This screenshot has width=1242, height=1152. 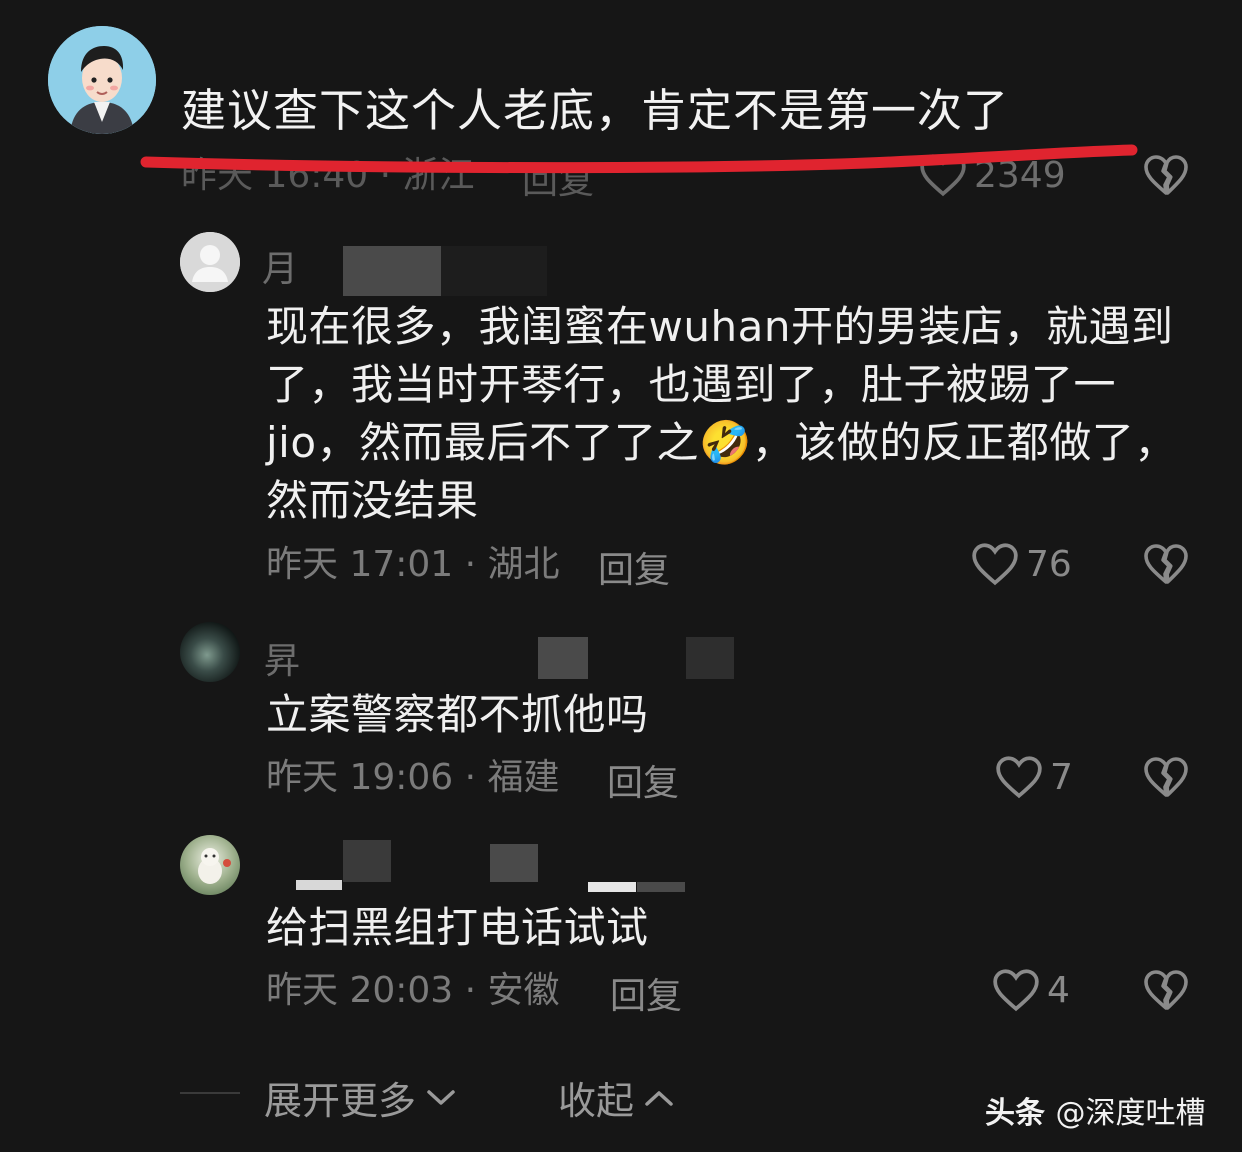 What do you see at coordinates (1021, 564) in the screenshot?
I see `reply-1-like-button: 76` at bounding box center [1021, 564].